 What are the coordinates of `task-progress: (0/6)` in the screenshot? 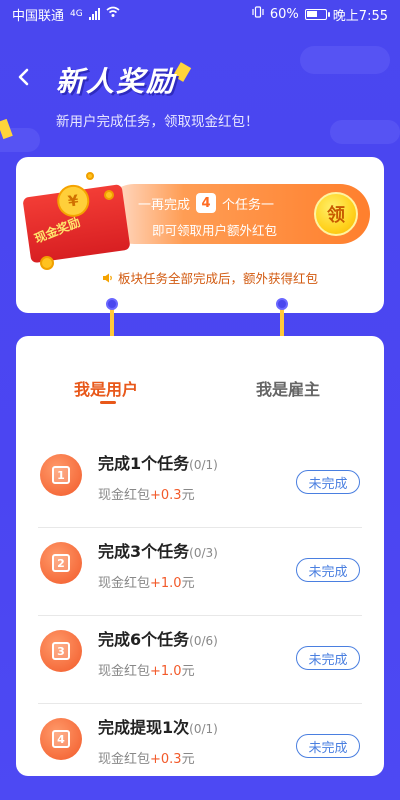 It's located at (203, 641).